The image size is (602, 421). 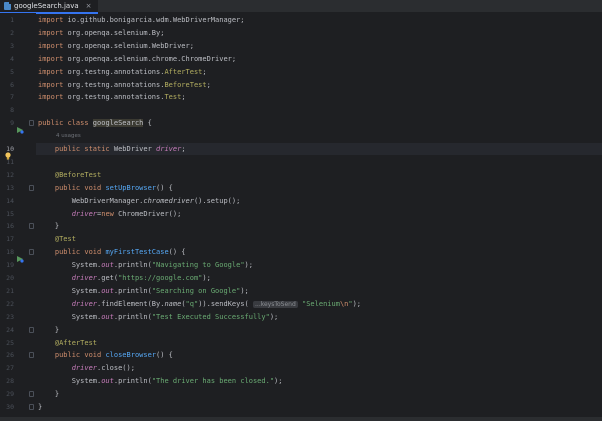 I want to click on code-line: @BeforeTest, so click(x=319, y=175).